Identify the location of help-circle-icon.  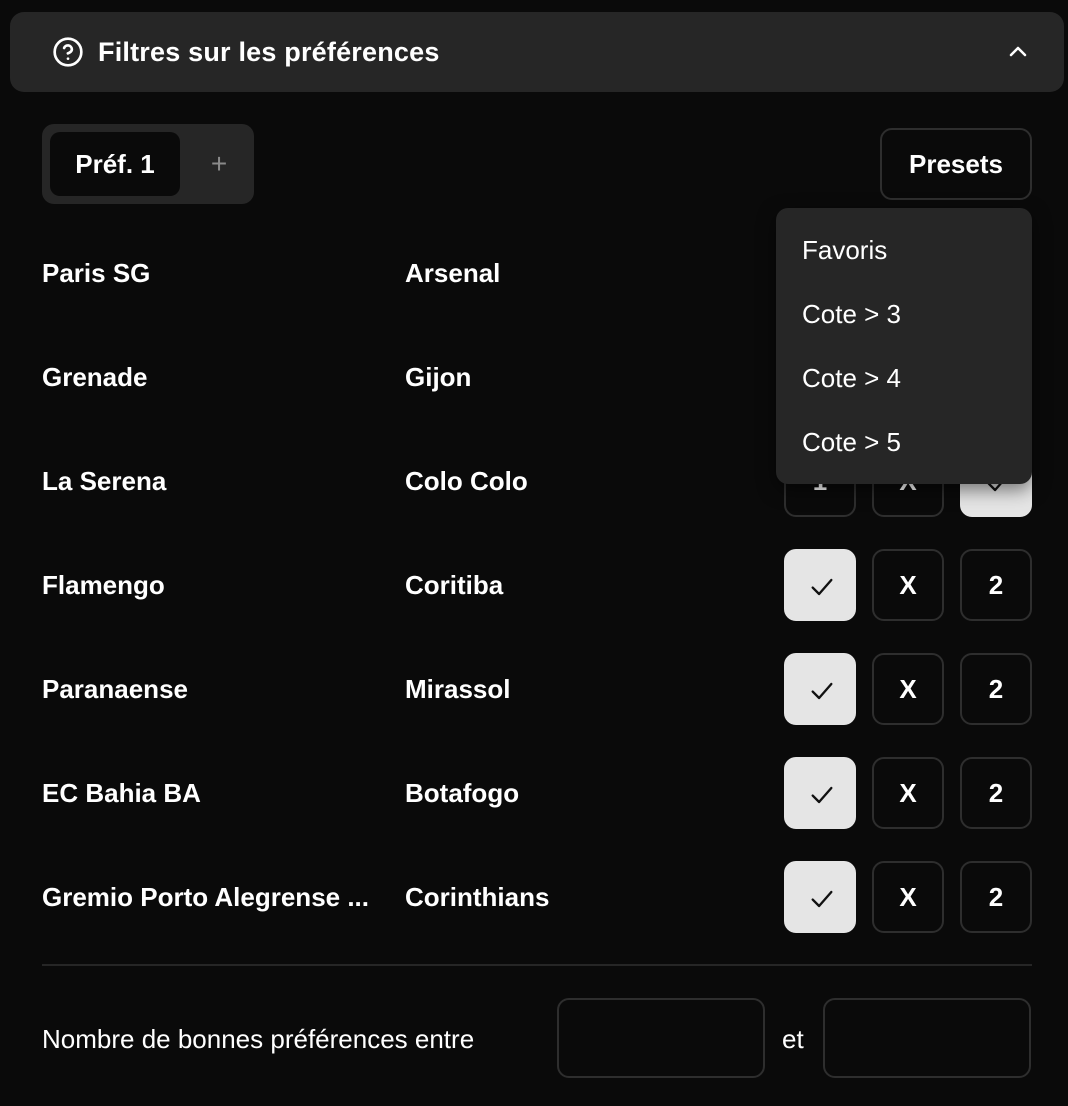
(68, 52).